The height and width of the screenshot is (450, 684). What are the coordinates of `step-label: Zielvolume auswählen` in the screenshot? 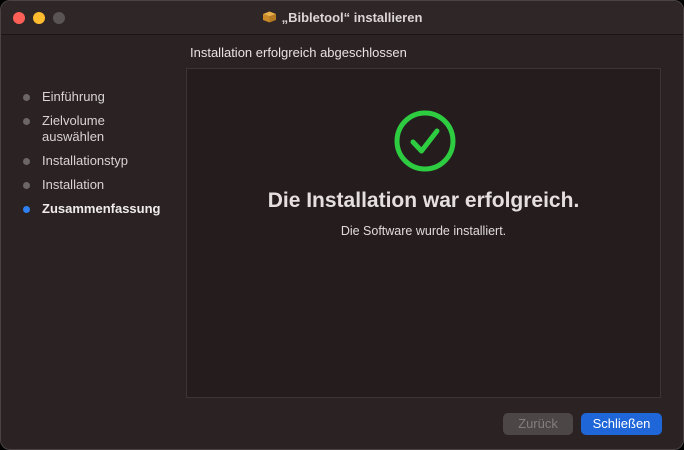 It's located at (73, 128).